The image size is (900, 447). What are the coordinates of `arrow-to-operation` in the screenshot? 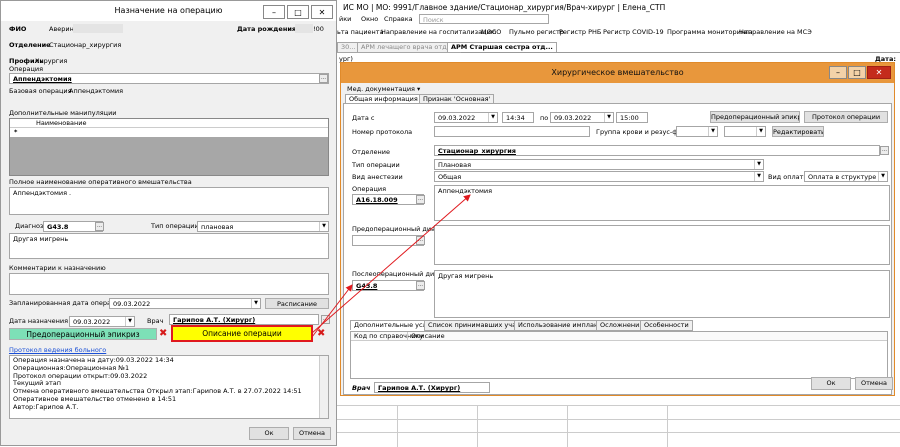 It's located at (391, 264).